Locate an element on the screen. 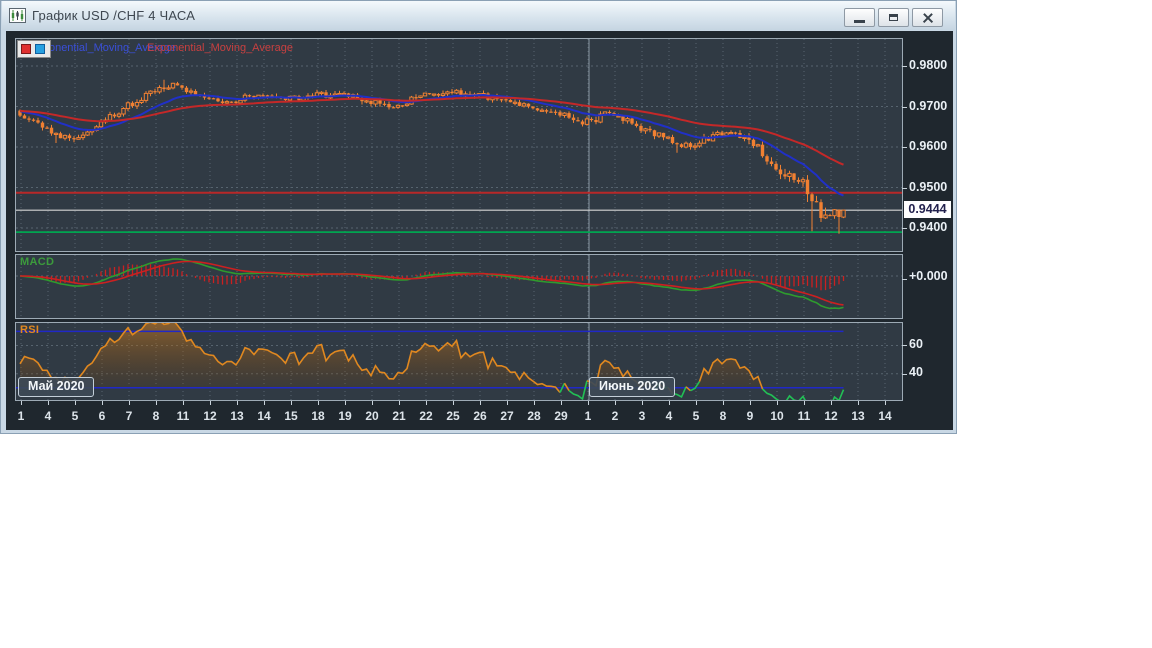 This screenshot has height=648, width=1152. rsi-chart is located at coordinates (459, 361).